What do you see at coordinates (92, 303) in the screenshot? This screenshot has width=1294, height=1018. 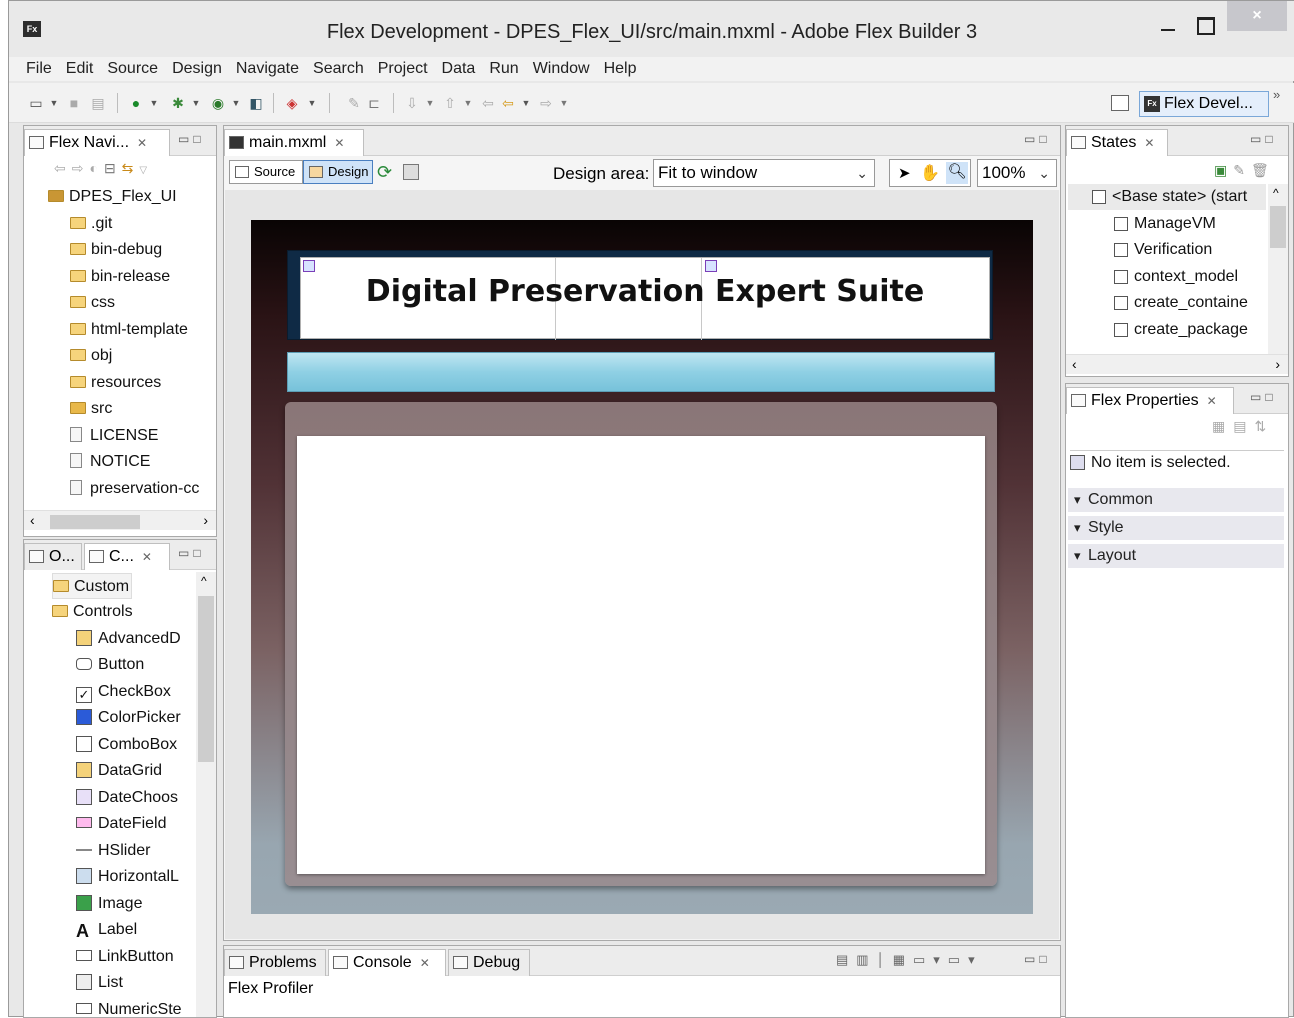 I see `list-item: css` at bounding box center [92, 303].